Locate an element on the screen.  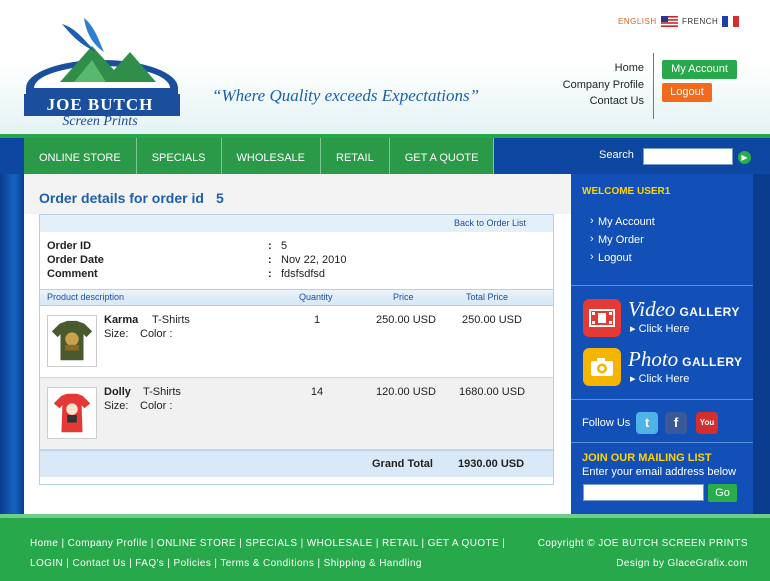
nav-retail: RETAIL is located at coordinates (355, 156).